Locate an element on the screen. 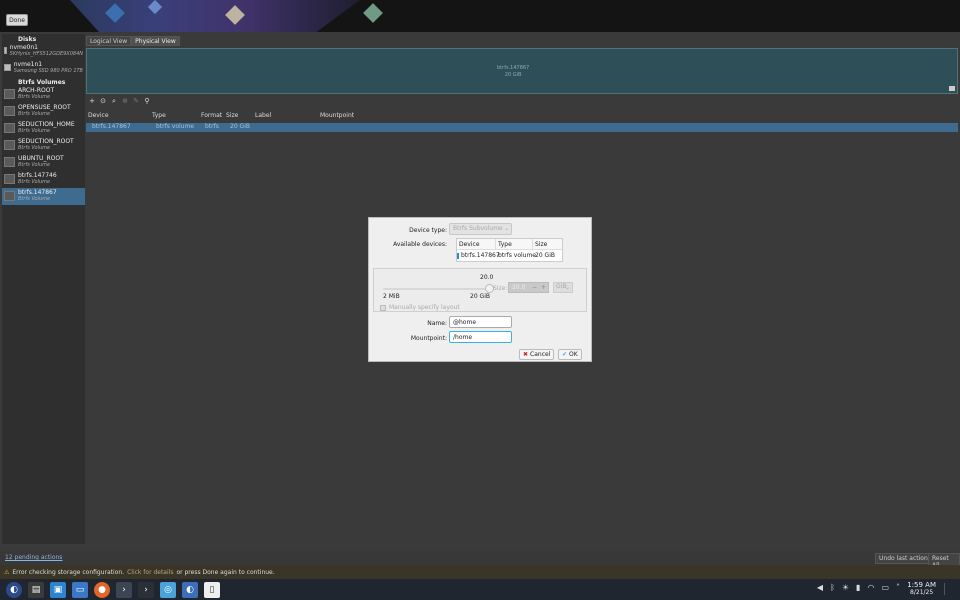 Image resolution: width=960 pixels, height=600 pixels. mountpoint-icon: ⚲ is located at coordinates (147, 102).